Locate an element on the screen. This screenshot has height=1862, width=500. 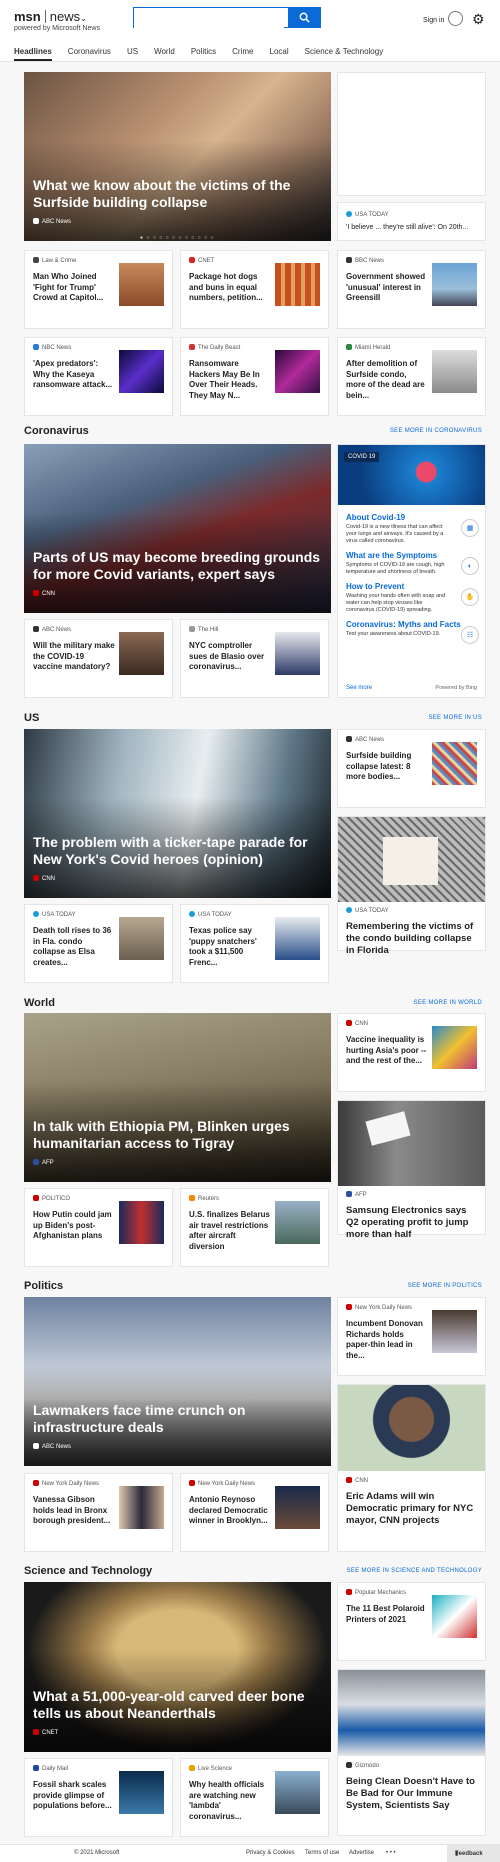
carousel-dots: ● ○ ○ ○ ○ ○ ○ ○ ○ ○ ○ ○ is located at coordinates (177, 238).